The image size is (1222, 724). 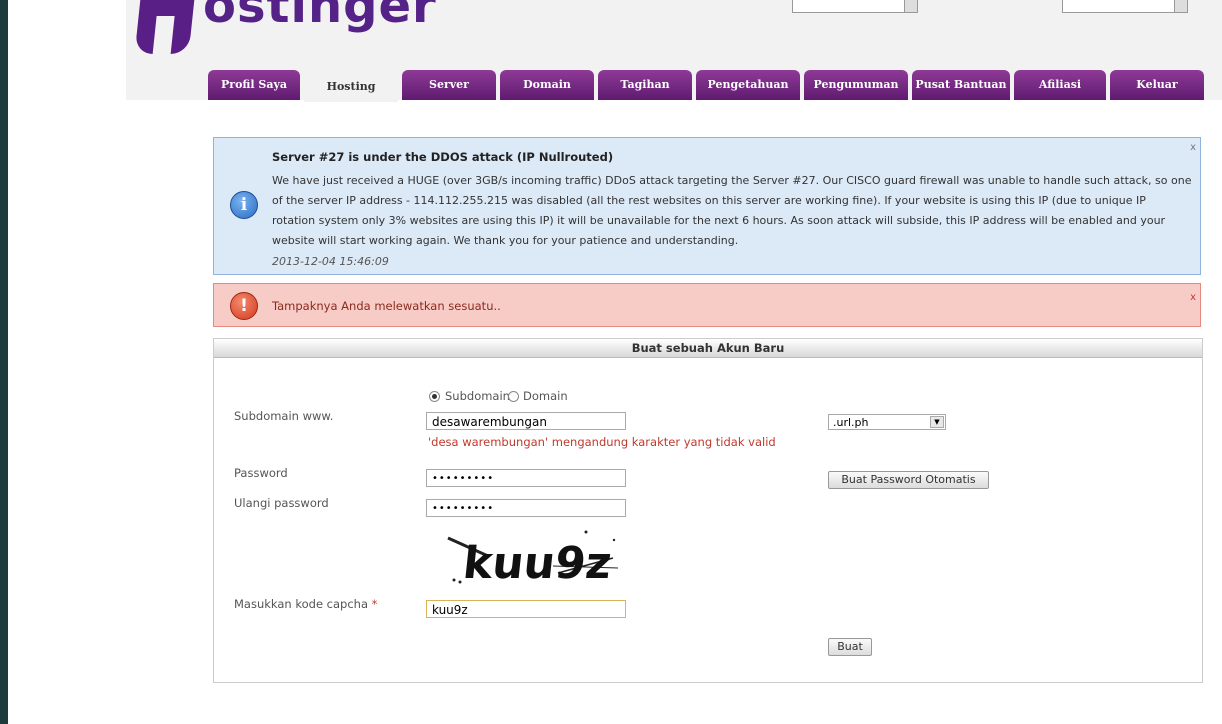 What do you see at coordinates (351, 87) in the screenshot?
I see `tab-hosting: Hosting` at bounding box center [351, 87].